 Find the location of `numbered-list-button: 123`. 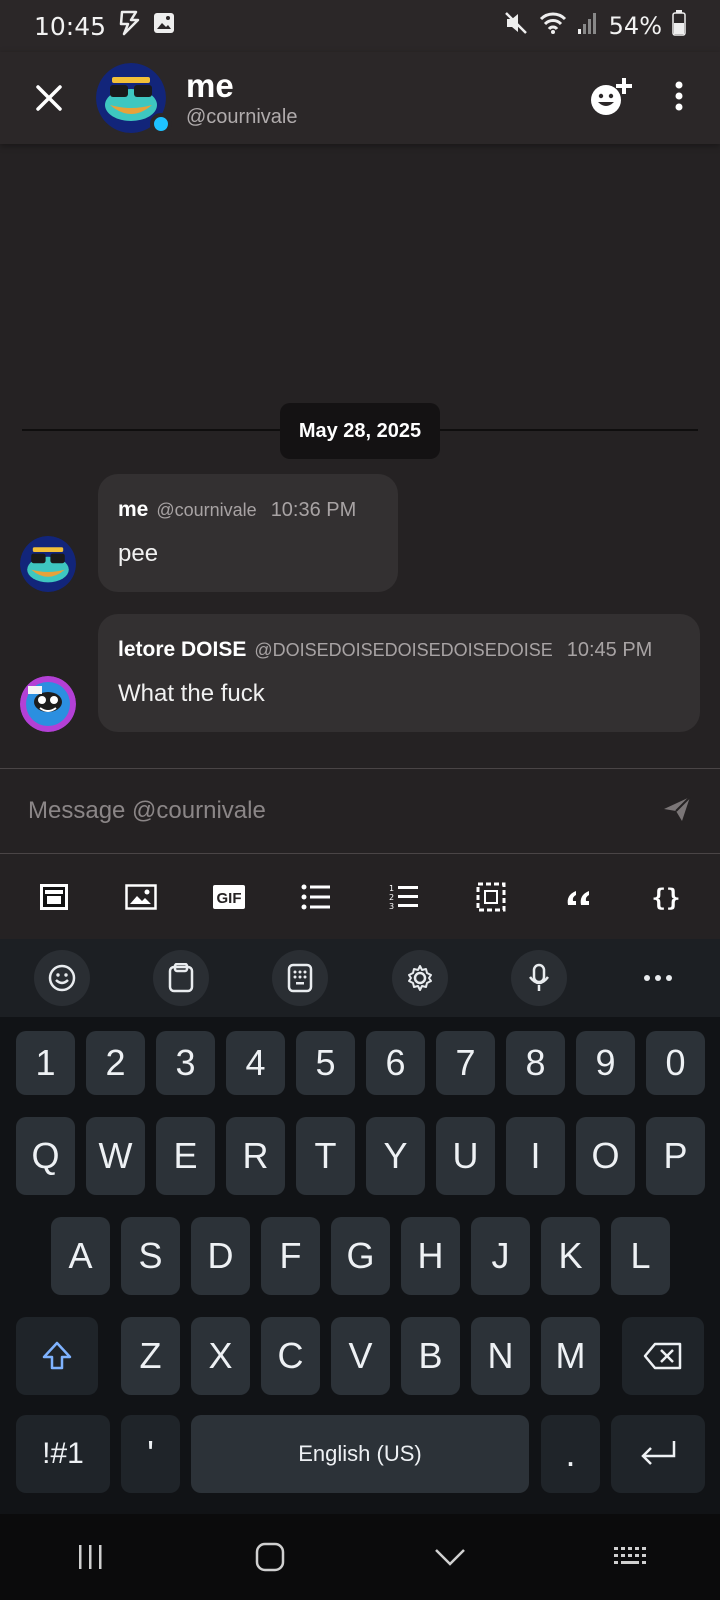

numbered-list-button: 123 is located at coordinates (404, 897).